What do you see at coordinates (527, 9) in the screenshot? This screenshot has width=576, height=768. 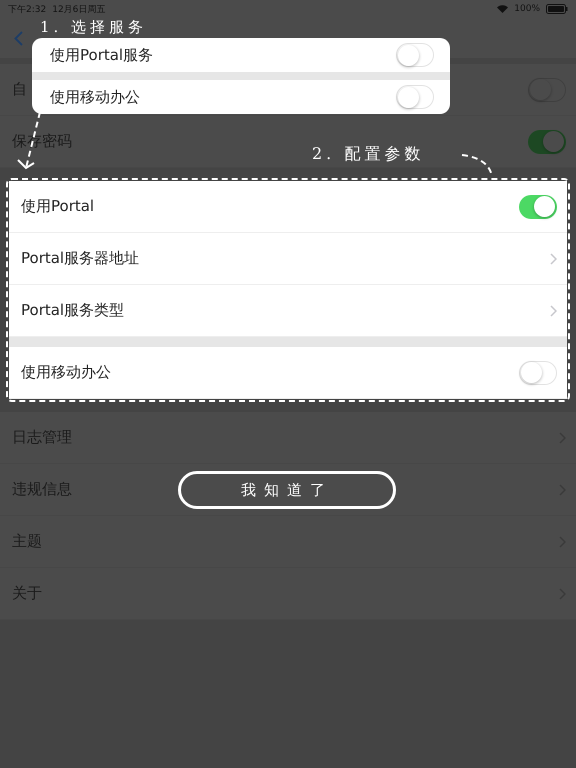 I see `battery-percent: 100%` at bounding box center [527, 9].